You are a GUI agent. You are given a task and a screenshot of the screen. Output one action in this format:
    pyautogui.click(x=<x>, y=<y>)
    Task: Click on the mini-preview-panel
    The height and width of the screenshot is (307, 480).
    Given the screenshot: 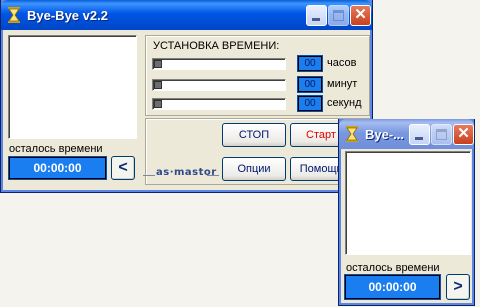 What is the action you would take?
    pyautogui.click(x=408, y=203)
    